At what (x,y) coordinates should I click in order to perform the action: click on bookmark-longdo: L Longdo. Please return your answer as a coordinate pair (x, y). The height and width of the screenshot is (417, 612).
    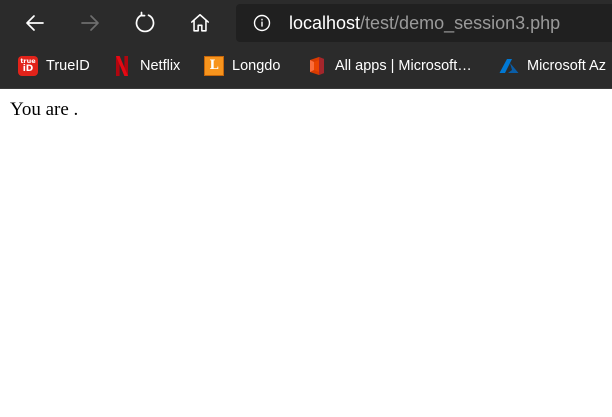
    Looking at the image, I should click on (242, 66).